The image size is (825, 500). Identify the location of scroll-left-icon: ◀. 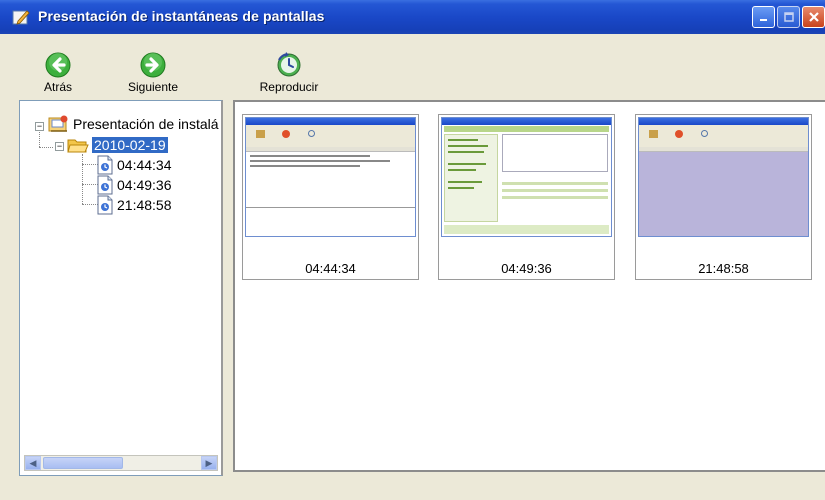
(33, 463).